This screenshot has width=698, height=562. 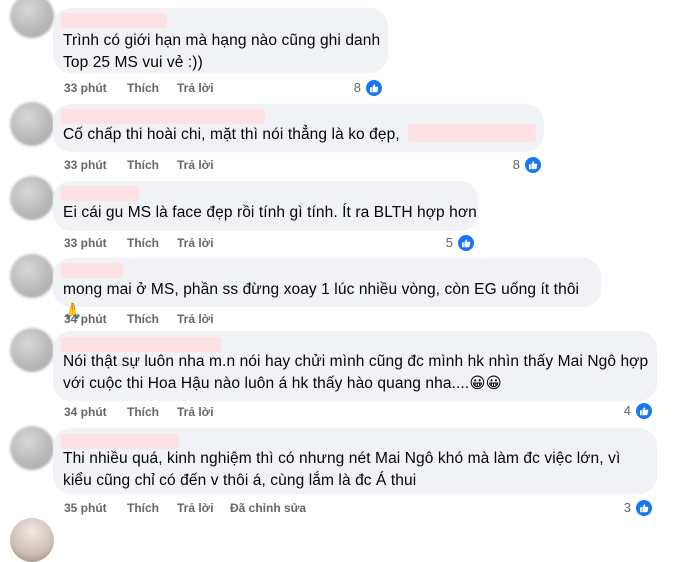 What do you see at coordinates (449, 242) in the screenshot?
I see `like-count: 5` at bounding box center [449, 242].